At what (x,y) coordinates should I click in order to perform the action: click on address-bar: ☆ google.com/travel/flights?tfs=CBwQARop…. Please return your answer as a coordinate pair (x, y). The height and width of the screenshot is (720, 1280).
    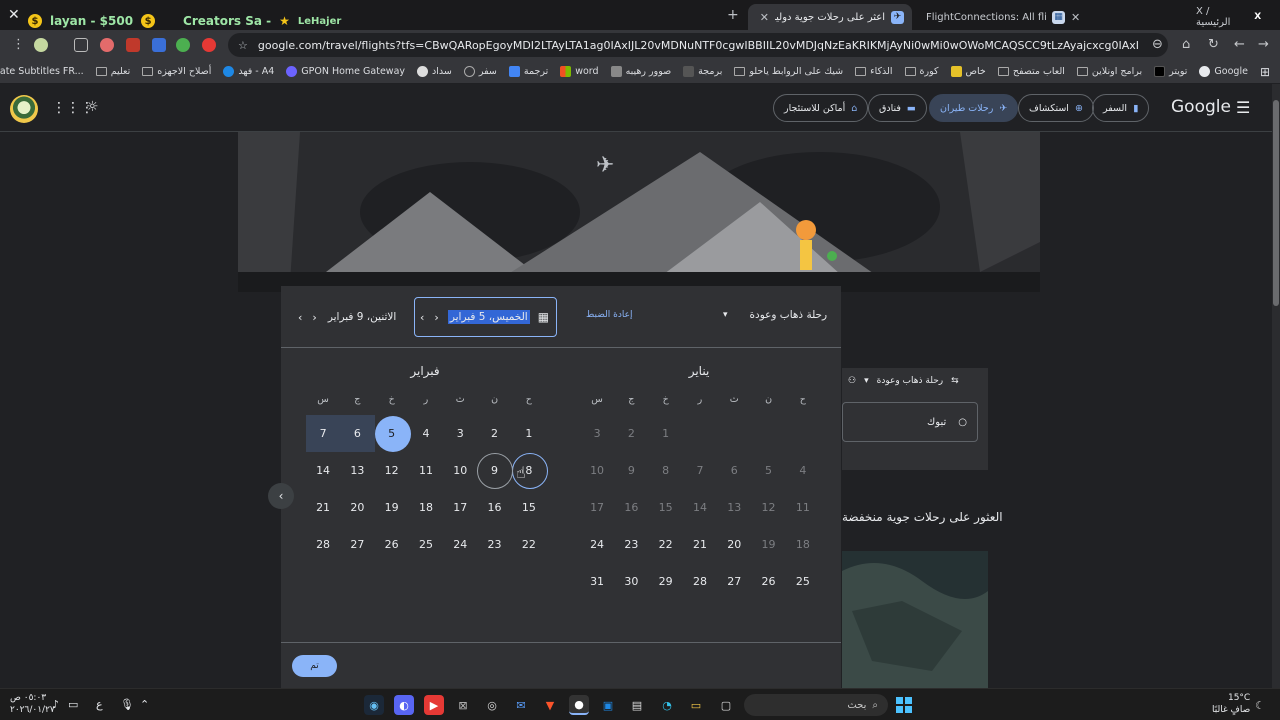
    Looking at the image, I should click on (698, 45).